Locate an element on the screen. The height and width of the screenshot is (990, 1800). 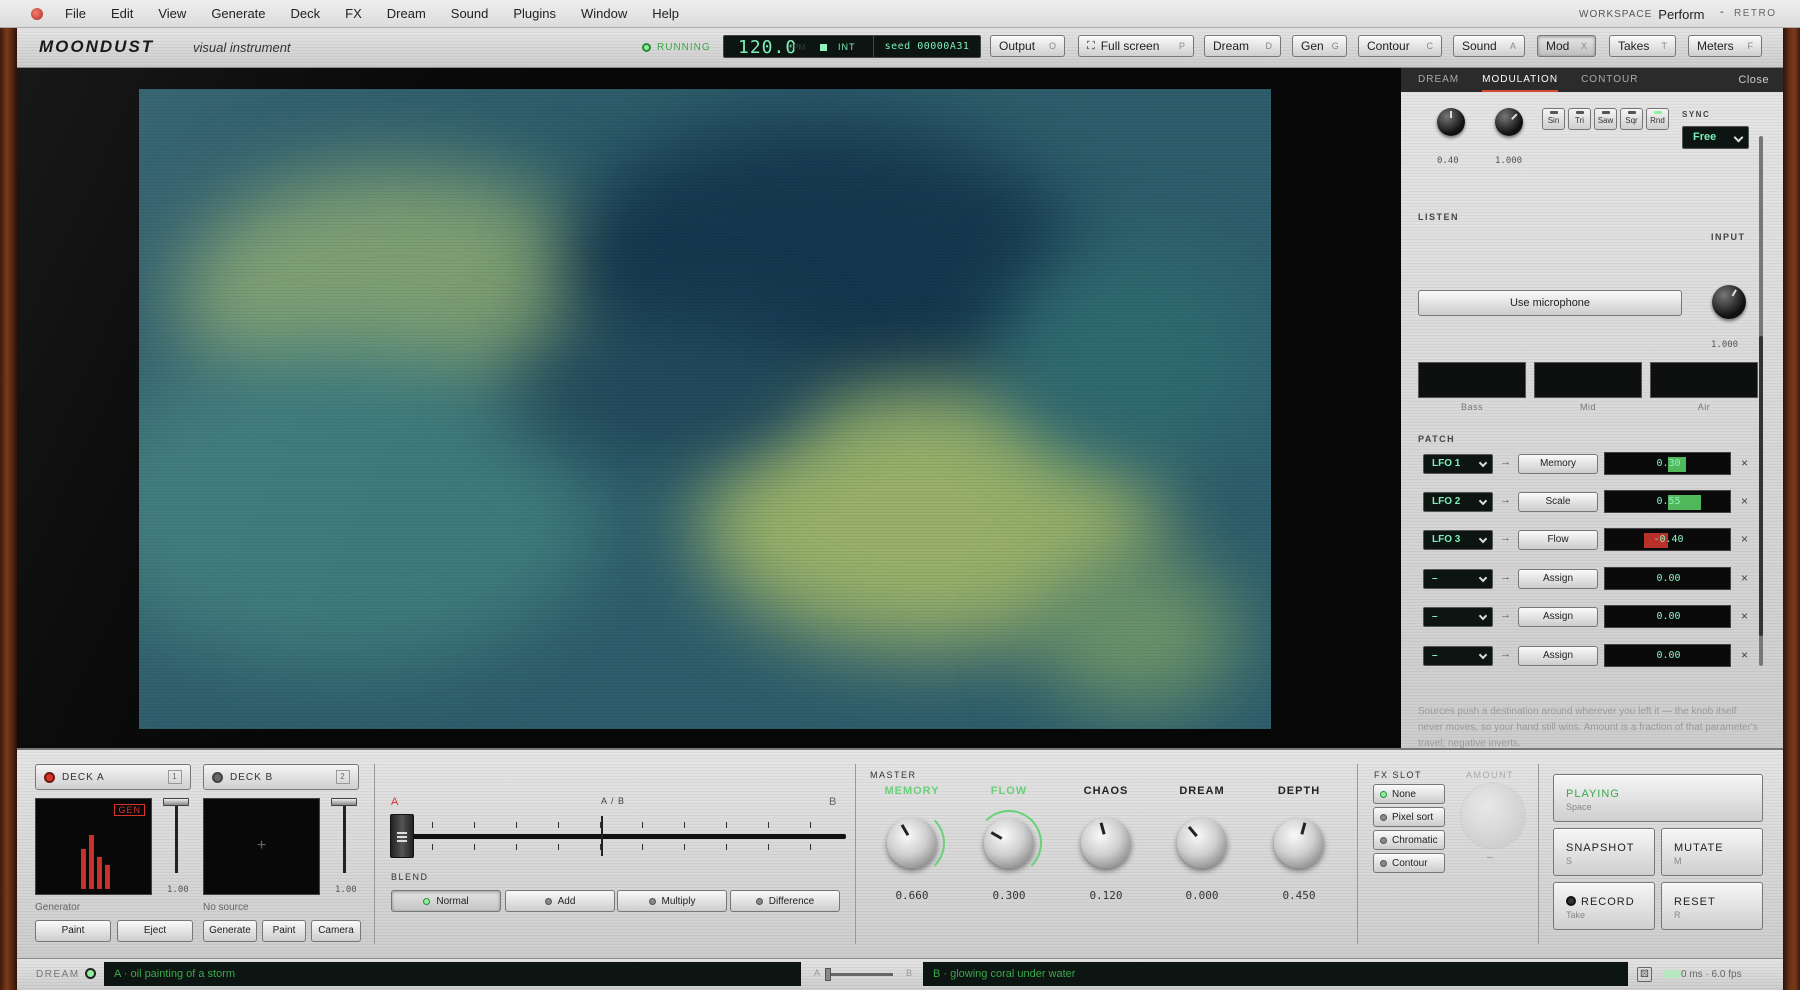
sync-select: Free is located at coordinates (1715, 137).